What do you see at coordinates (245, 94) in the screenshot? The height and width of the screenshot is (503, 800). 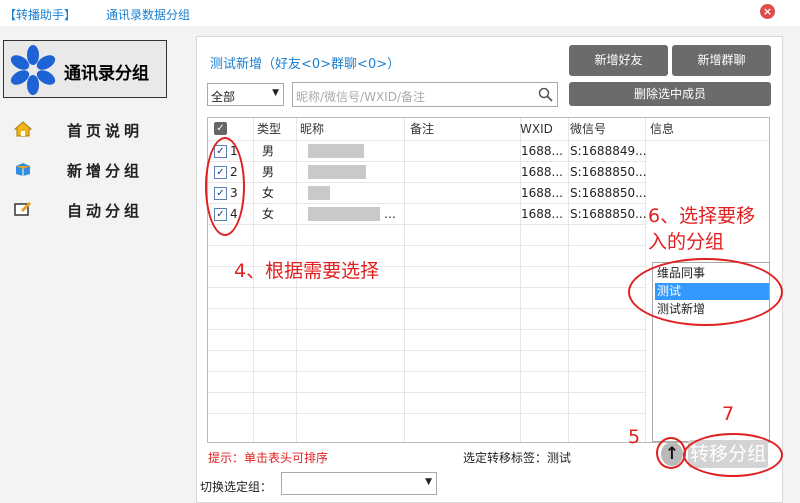 I see `filter-select: 全部 ▼` at bounding box center [245, 94].